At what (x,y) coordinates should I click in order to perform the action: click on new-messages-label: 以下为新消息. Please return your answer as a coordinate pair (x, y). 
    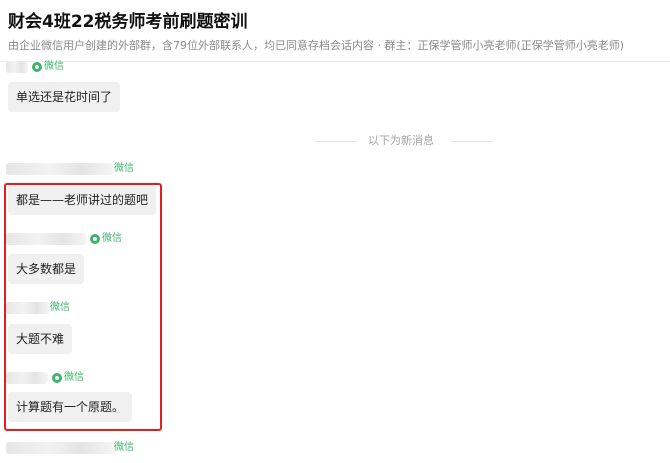
    Looking at the image, I should click on (401, 140).